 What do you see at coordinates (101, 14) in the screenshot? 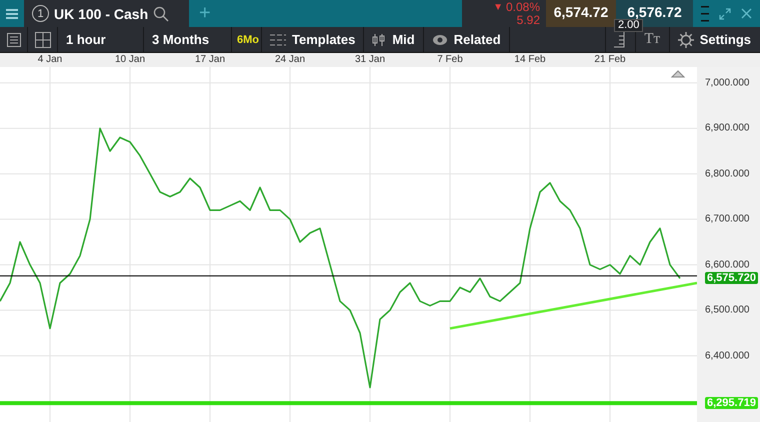
I see `tab-title: UK 100 - Cash` at bounding box center [101, 14].